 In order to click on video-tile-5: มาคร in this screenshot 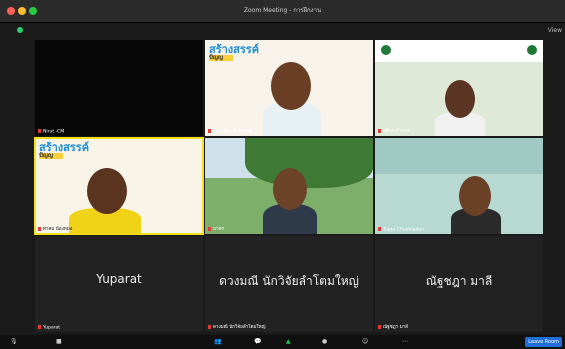, I will do `click(289, 186)`.